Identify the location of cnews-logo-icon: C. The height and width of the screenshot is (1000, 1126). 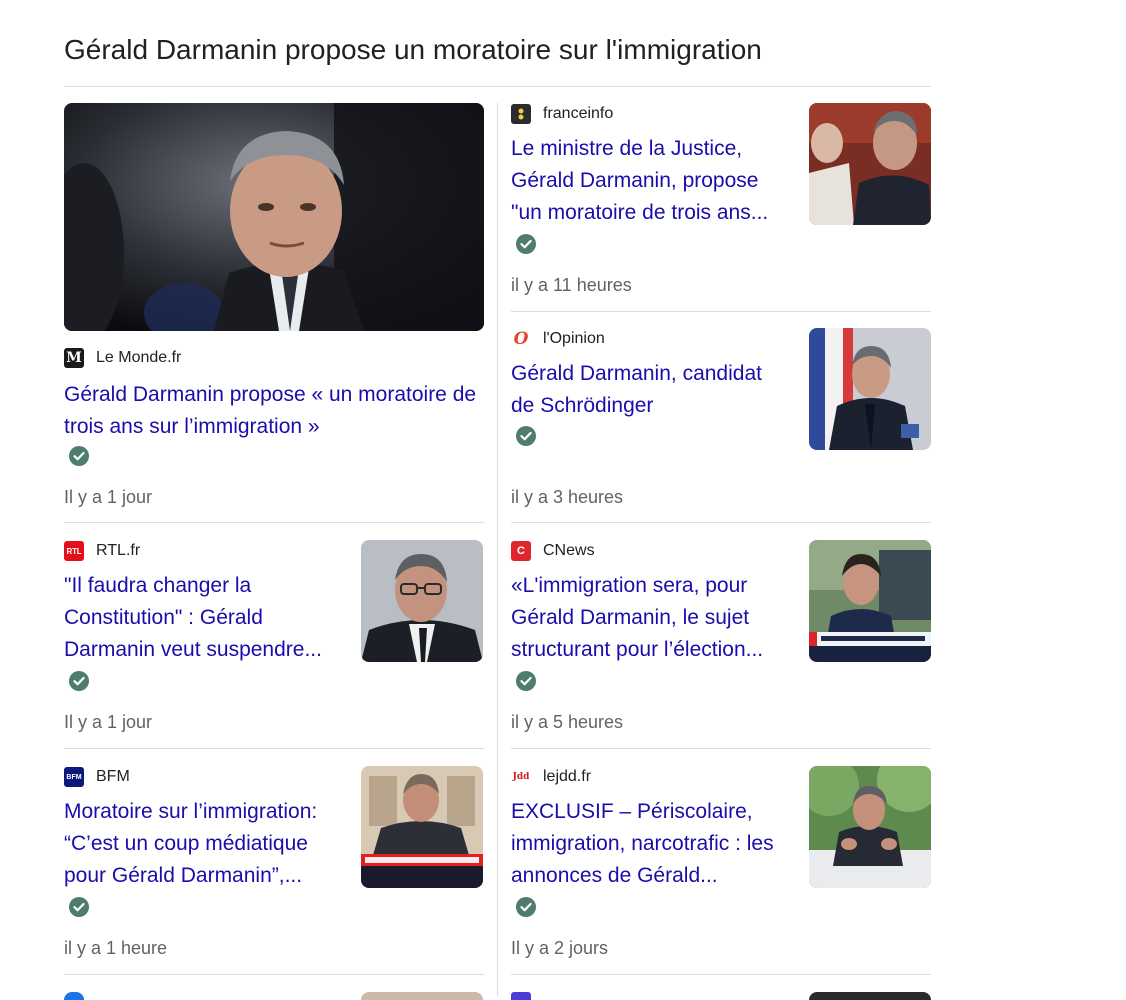
(521, 551).